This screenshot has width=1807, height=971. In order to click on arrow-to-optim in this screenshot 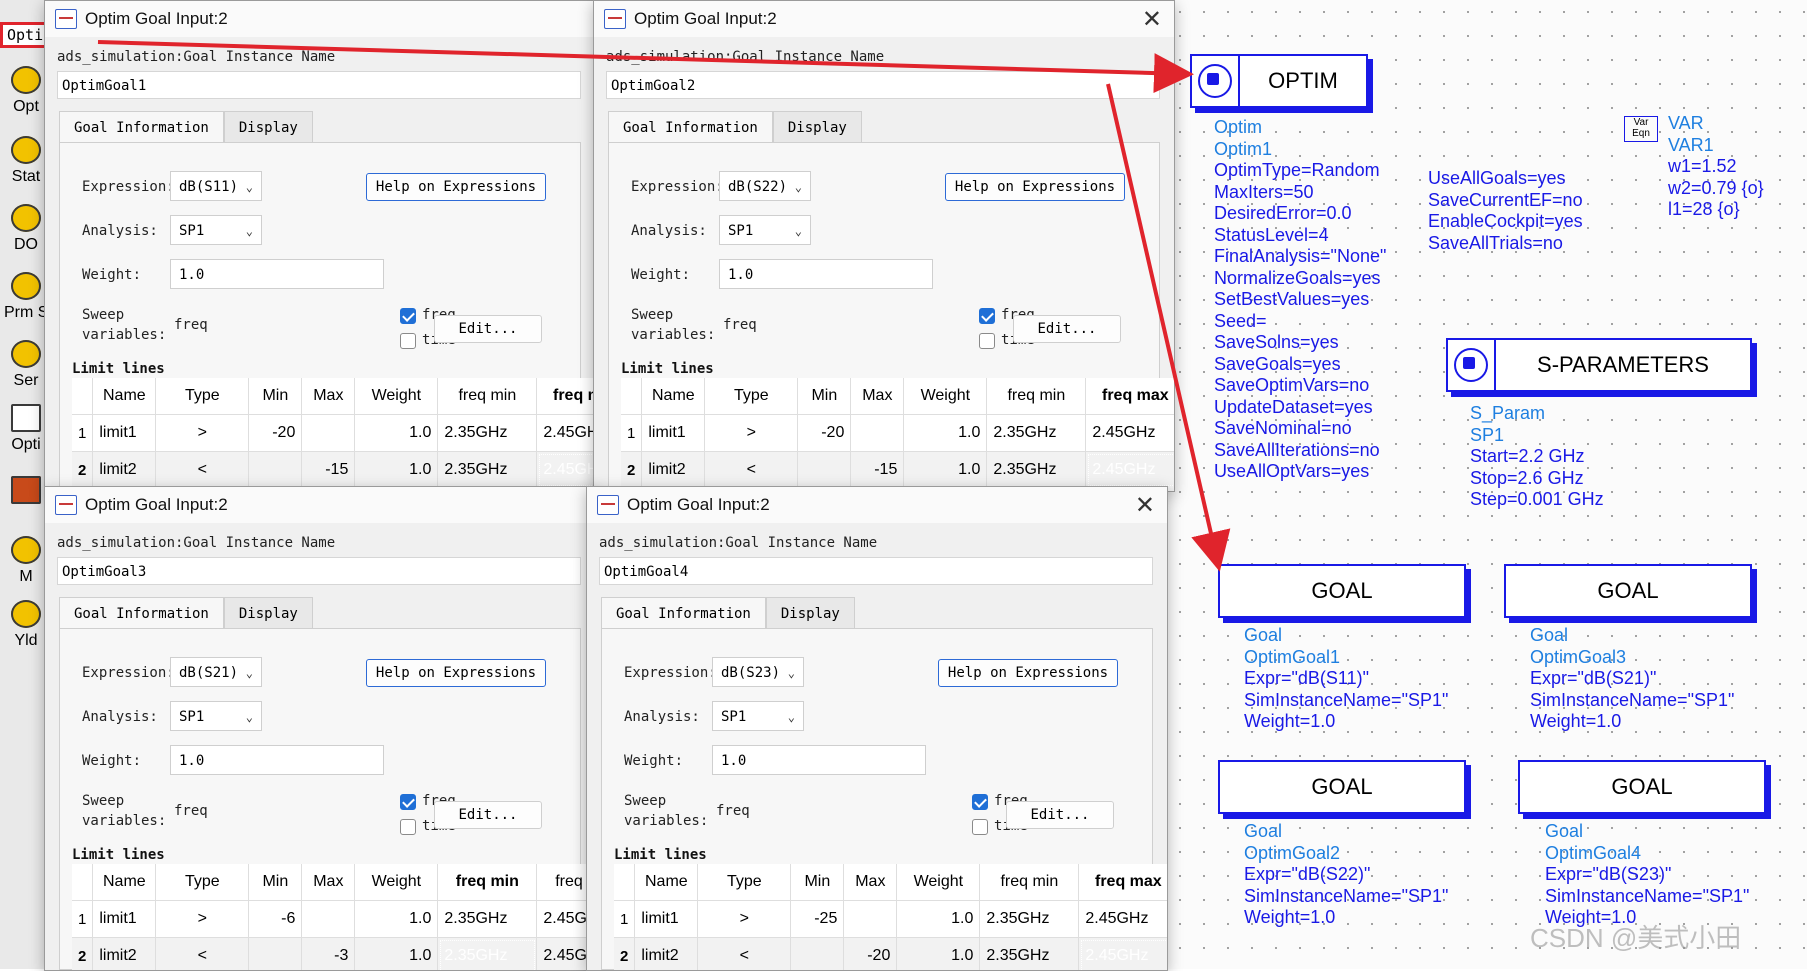, I will do `click(642, 58)`.